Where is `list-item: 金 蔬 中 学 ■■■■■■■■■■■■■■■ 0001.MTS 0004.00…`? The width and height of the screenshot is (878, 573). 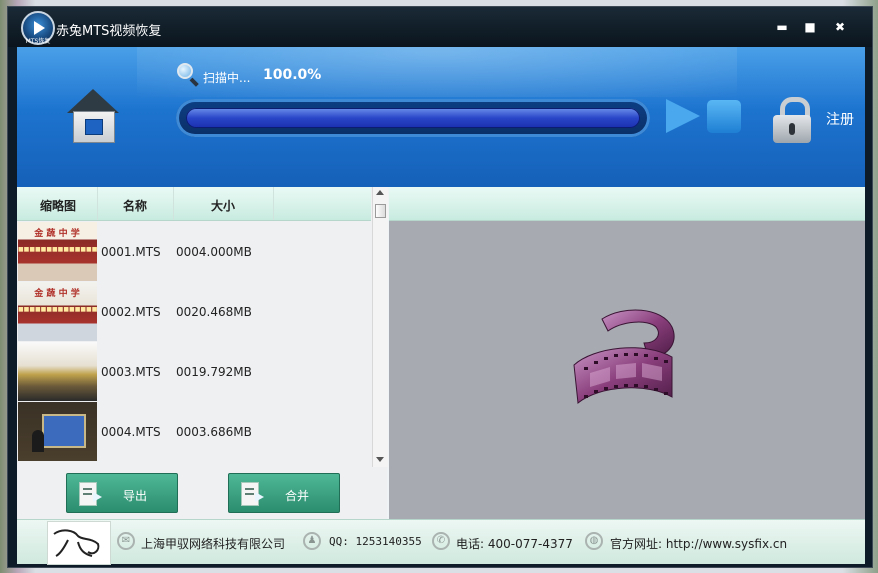
list-item: 金 蔬 中 学 ■■■■■■■■■■■■■■■ 0001.MTS 0004.00… is located at coordinates (194, 252).